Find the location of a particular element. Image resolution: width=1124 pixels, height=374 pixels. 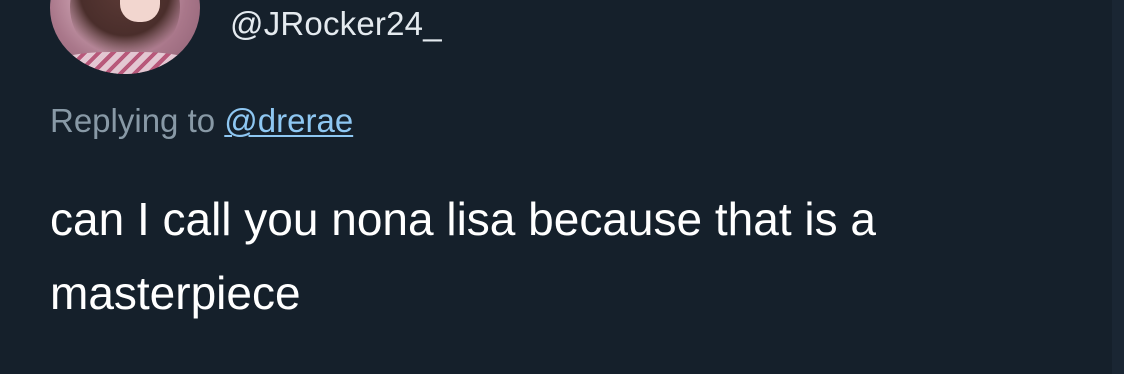

replying-to: Replying to @drerae is located at coordinates (201, 121).